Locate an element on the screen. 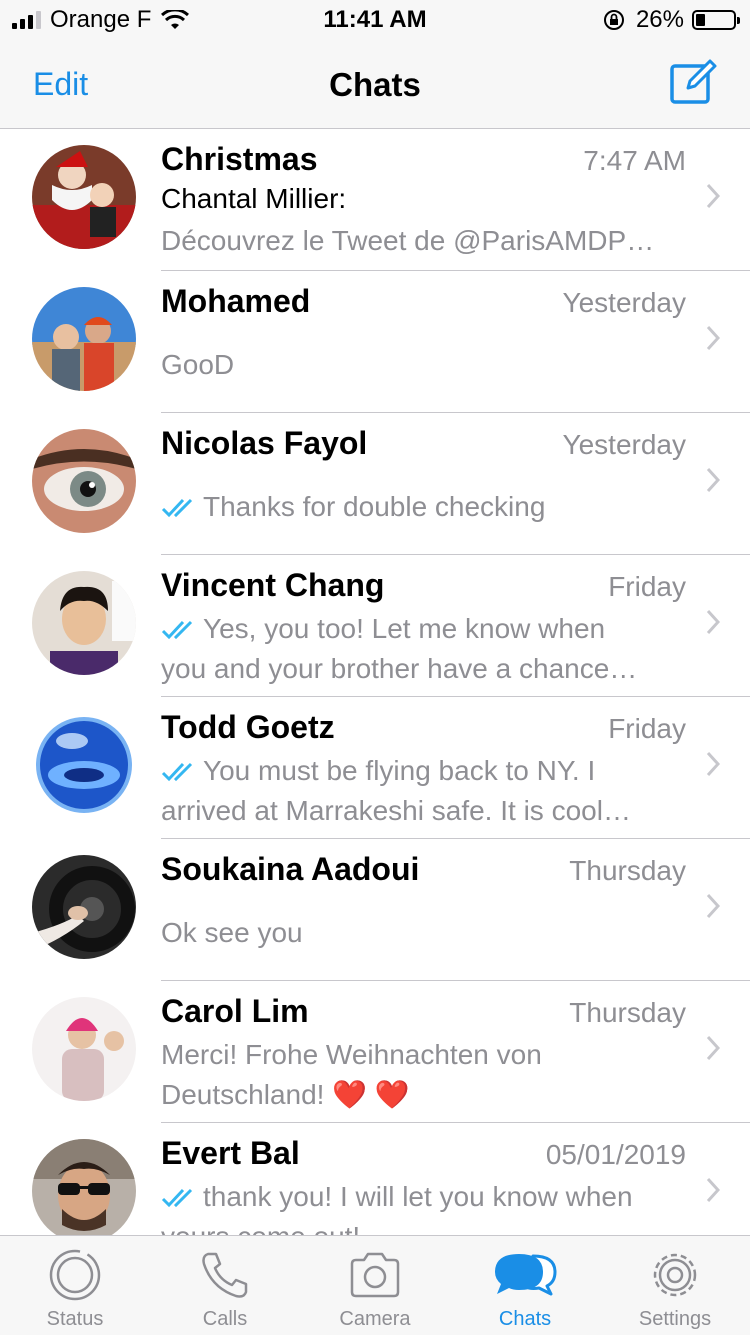  preview-line: Thanks for double checking is located at coordinates (374, 506).